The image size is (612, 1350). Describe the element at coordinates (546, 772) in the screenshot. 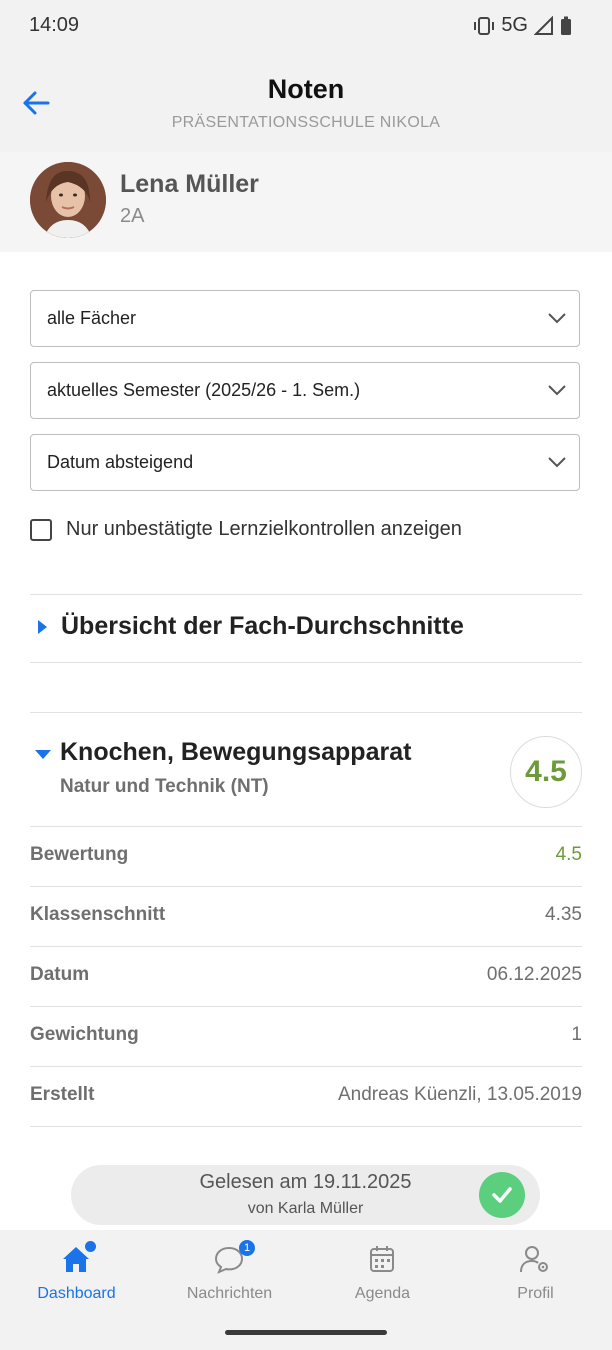

I see `grade-score-badge: 4.5` at that location.